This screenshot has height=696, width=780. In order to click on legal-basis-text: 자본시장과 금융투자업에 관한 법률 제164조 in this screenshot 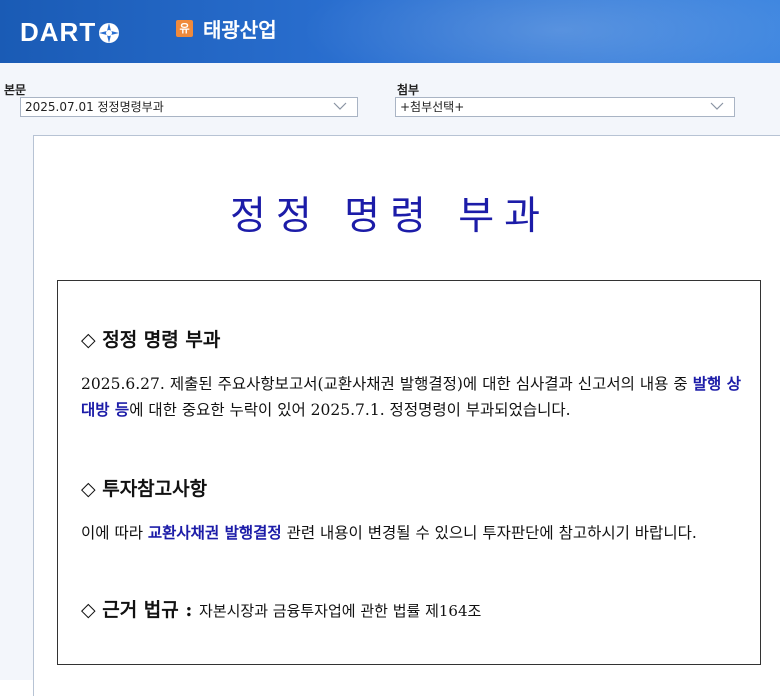, I will do `click(340, 611)`.